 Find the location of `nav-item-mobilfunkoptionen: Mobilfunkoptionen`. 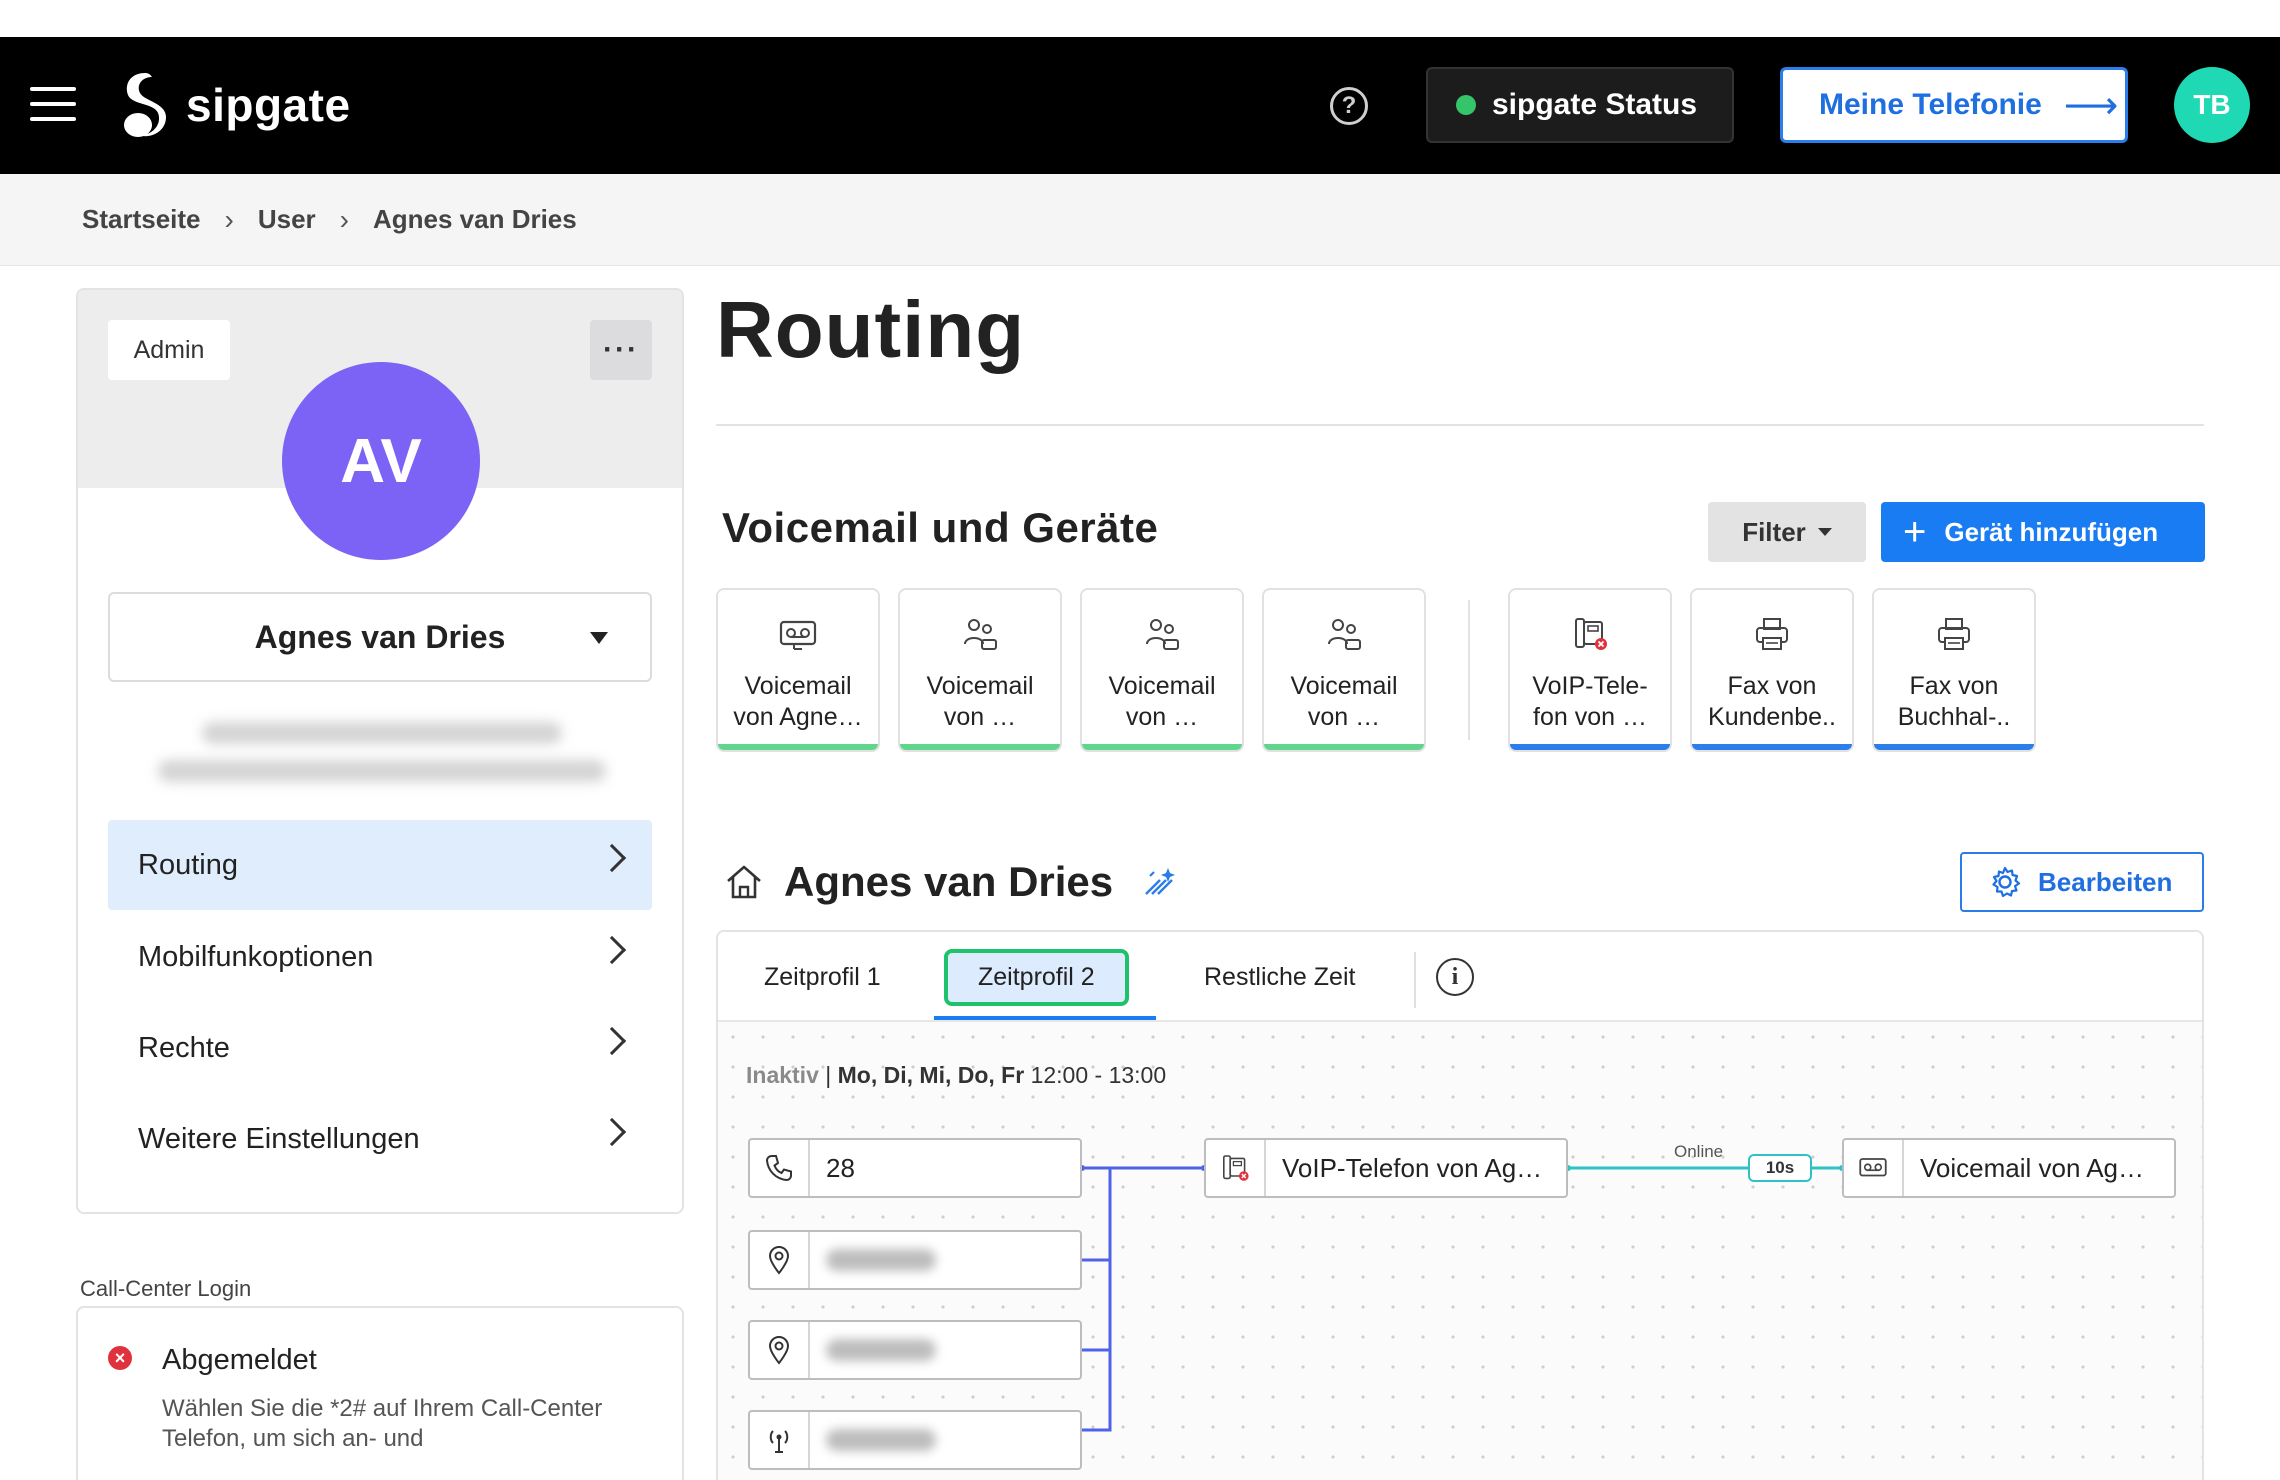

nav-item-mobilfunkoptionen: Mobilfunkoptionen is located at coordinates (380, 957).